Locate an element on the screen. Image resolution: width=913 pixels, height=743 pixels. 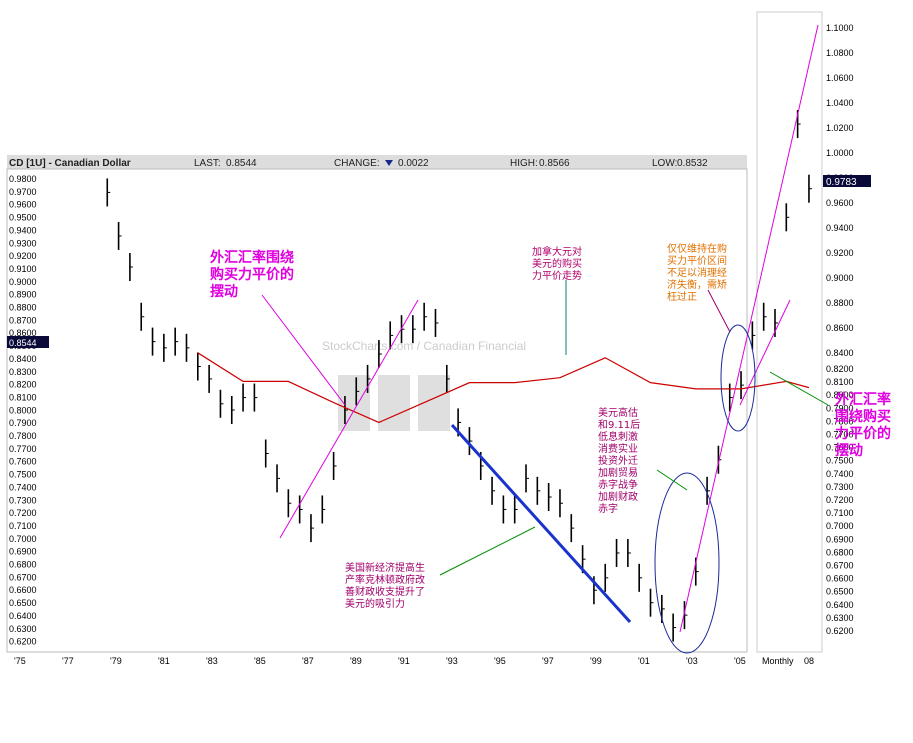
left-tick-label: 0.9300 is located at coordinates (23, 243).